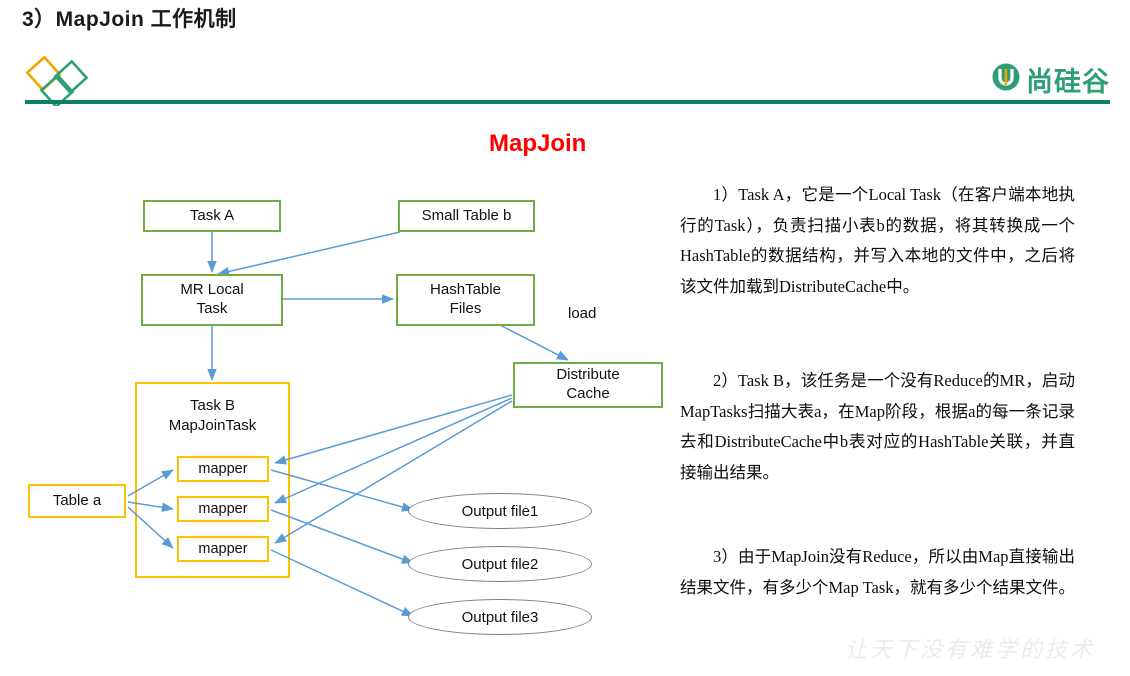 The image size is (1130, 676). What do you see at coordinates (212, 300) in the screenshot?
I see `node-mr-local-task: MR Local Task` at bounding box center [212, 300].